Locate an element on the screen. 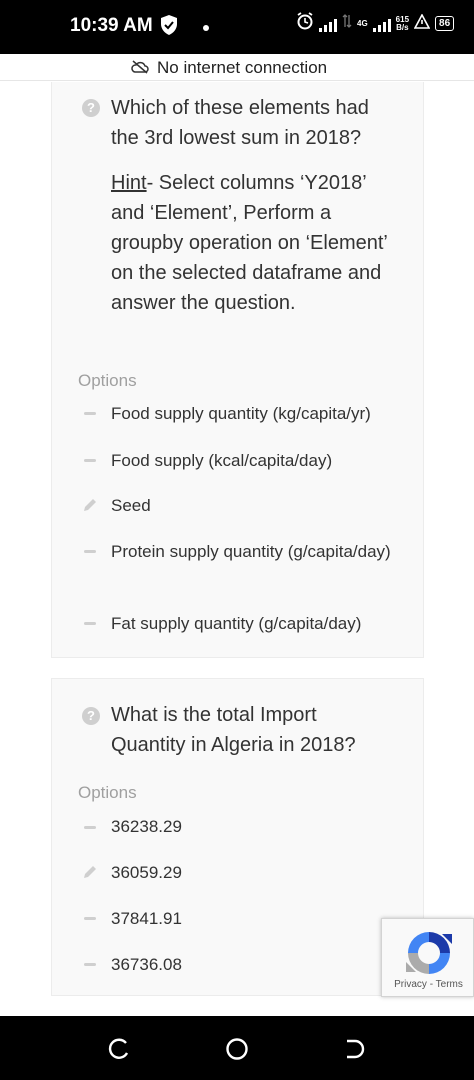 This screenshot has width=474, height=1080. status-bar: 10:39 AM 4G 615 B/s 86 is located at coordinates (237, 27).